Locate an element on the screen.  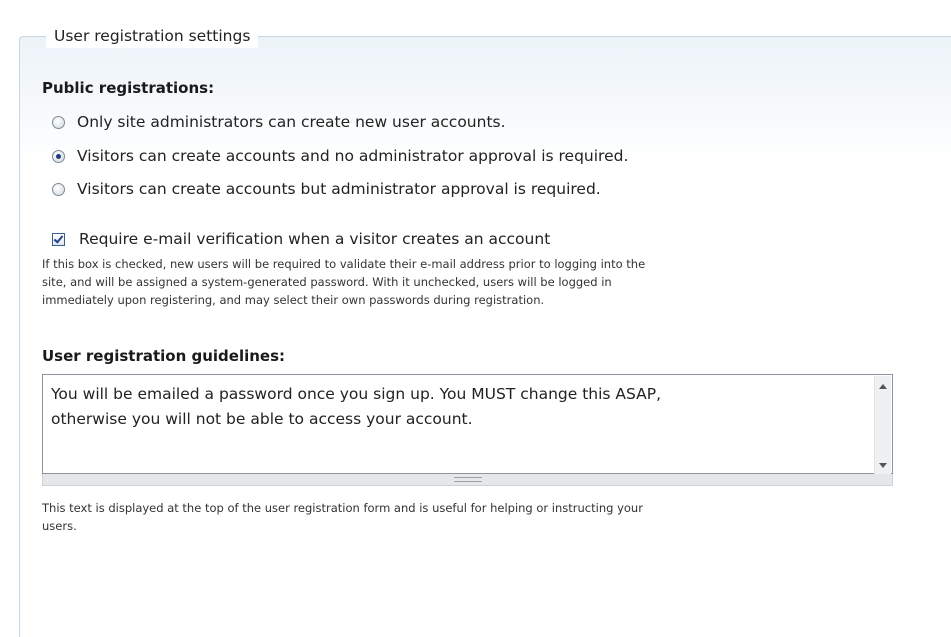
fieldset-legend: User registration settings is located at coordinates (152, 36).